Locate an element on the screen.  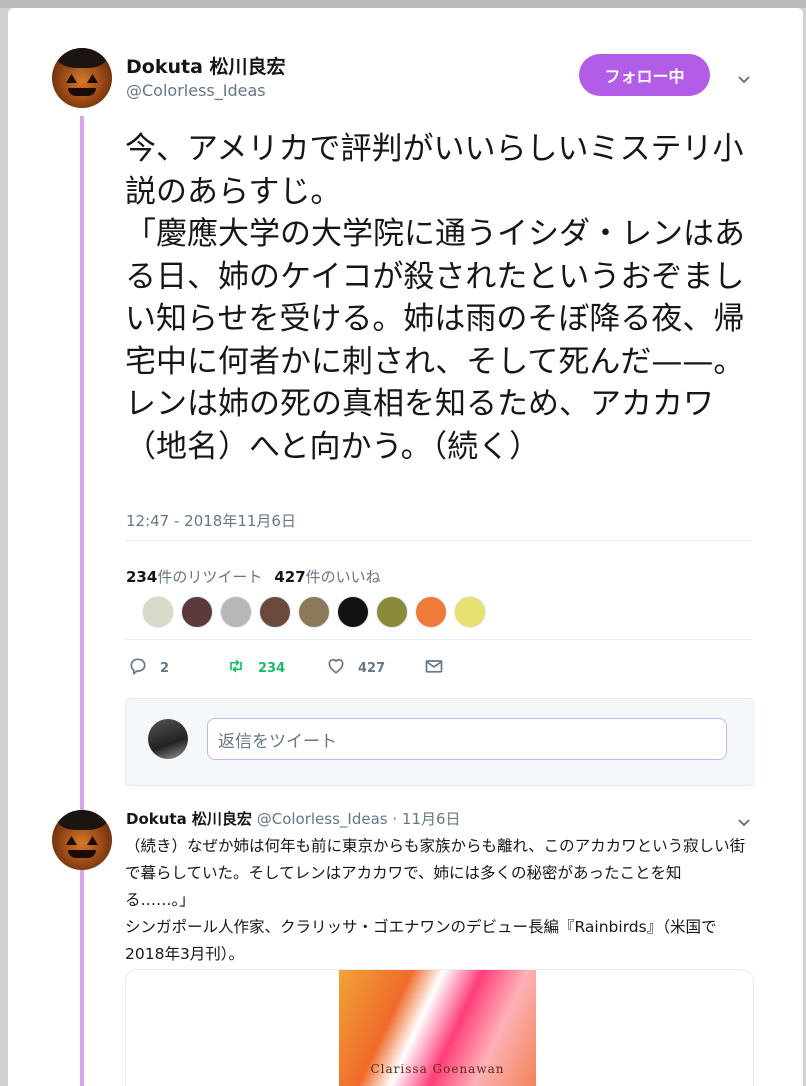
tweet-timestamp: 12:47 - 2018年11月6日 is located at coordinates (211, 520).